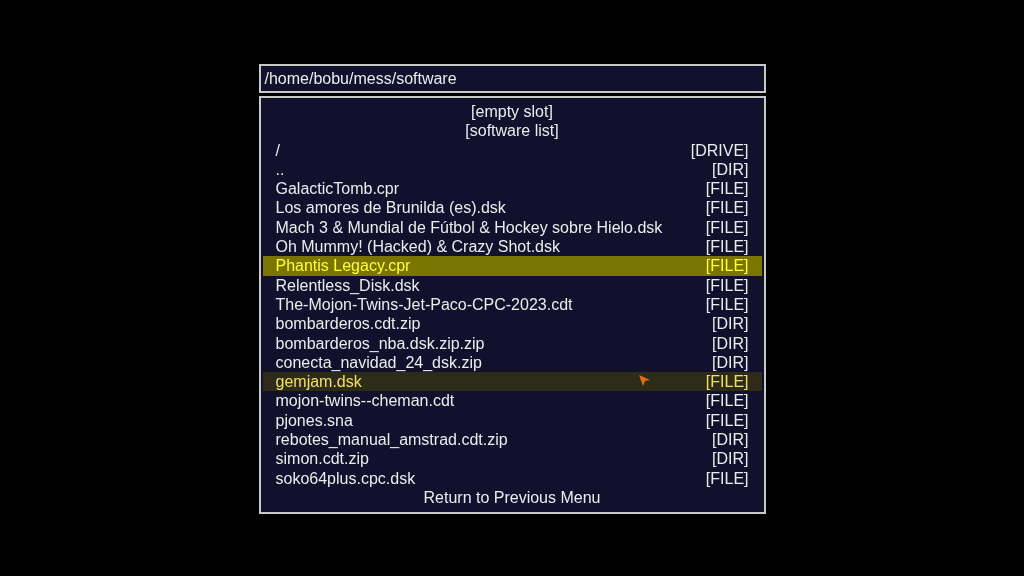 The image size is (1024, 576). I want to click on path-field: /home/bobu/mess/software, so click(512, 78).